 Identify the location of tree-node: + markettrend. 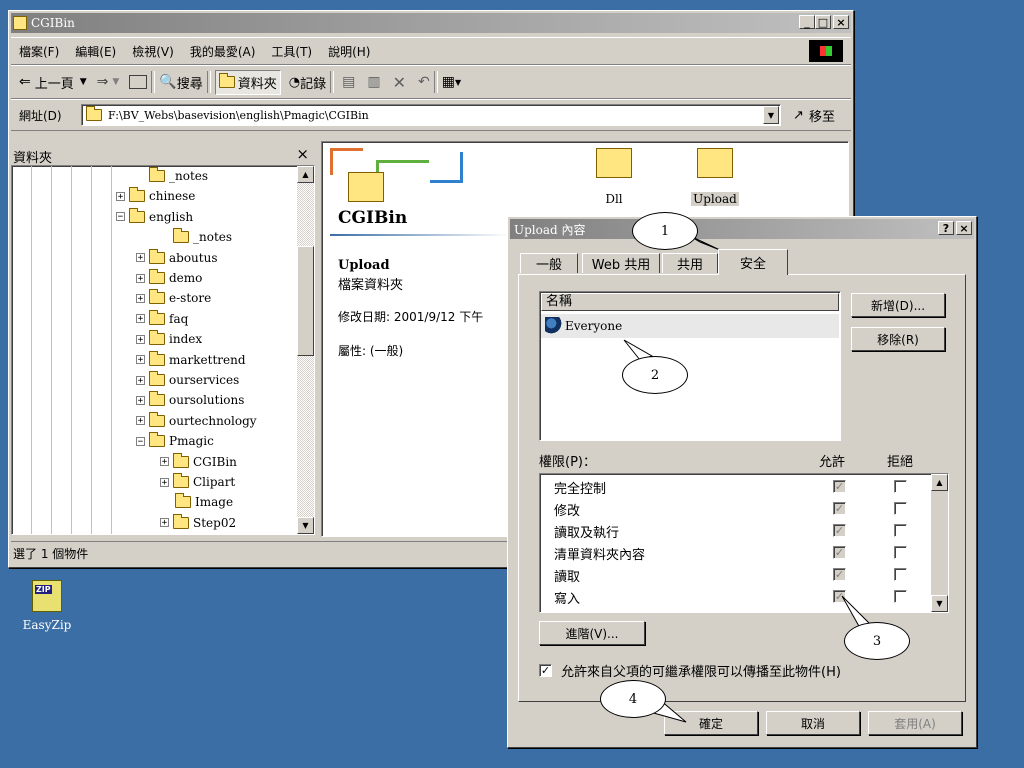
(191, 360).